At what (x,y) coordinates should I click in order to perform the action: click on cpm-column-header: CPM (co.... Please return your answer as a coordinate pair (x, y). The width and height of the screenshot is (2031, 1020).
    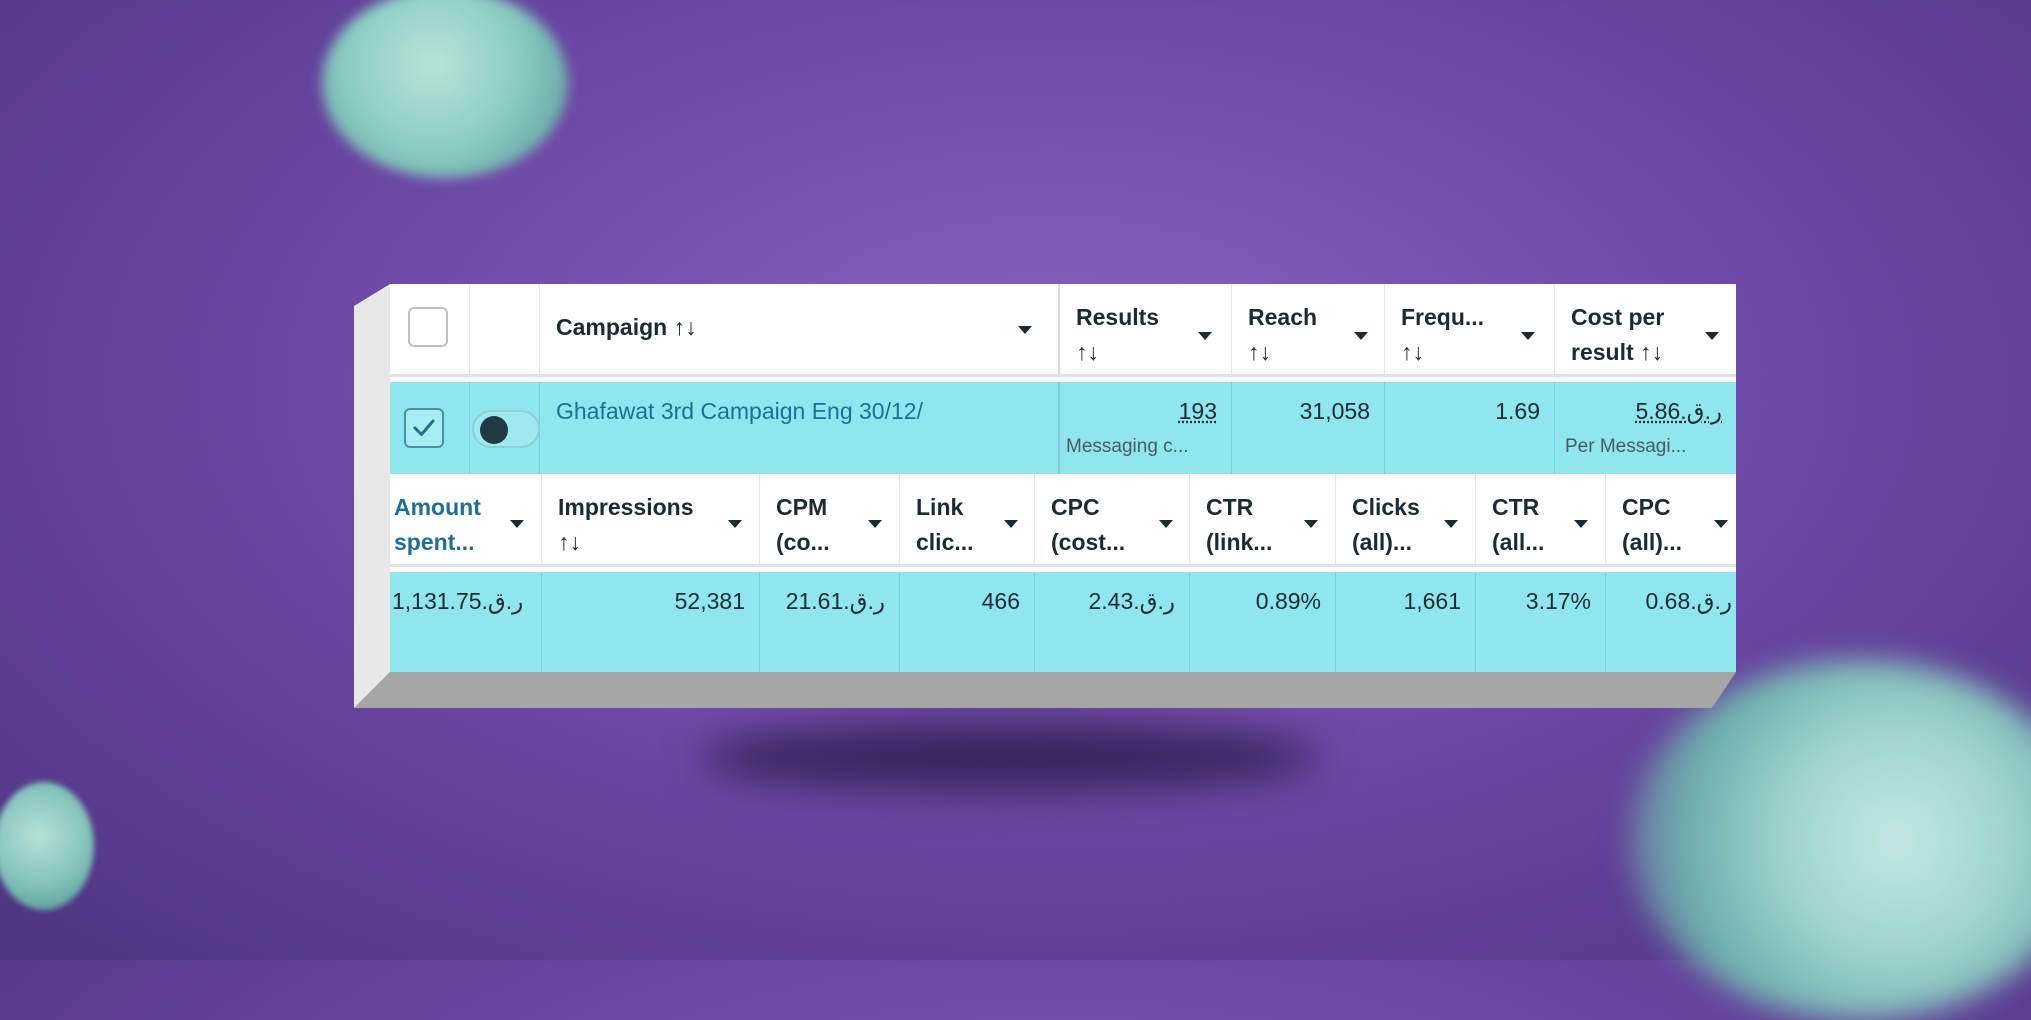
    Looking at the image, I should click on (830, 519).